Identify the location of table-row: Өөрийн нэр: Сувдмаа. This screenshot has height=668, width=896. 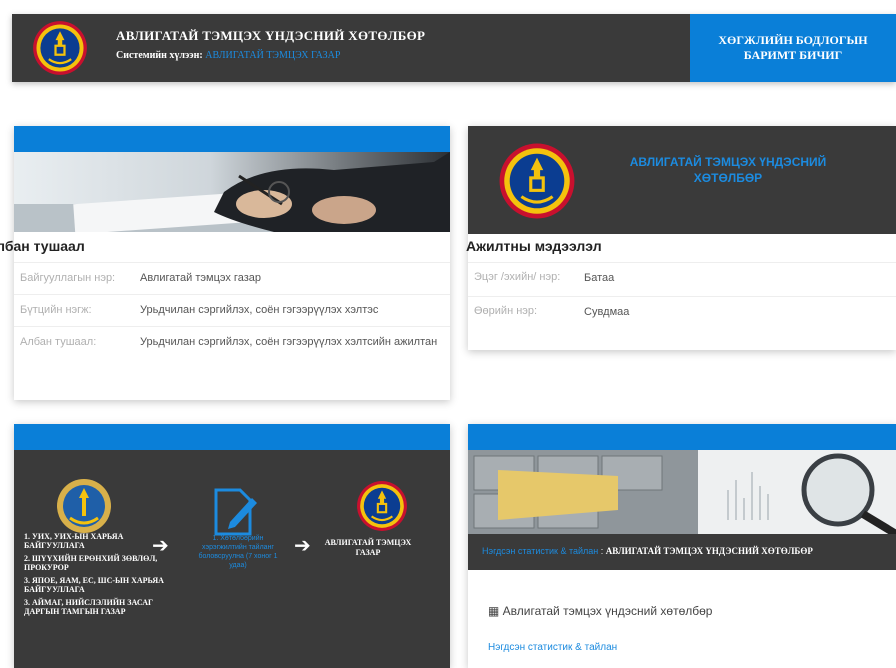
(682, 313).